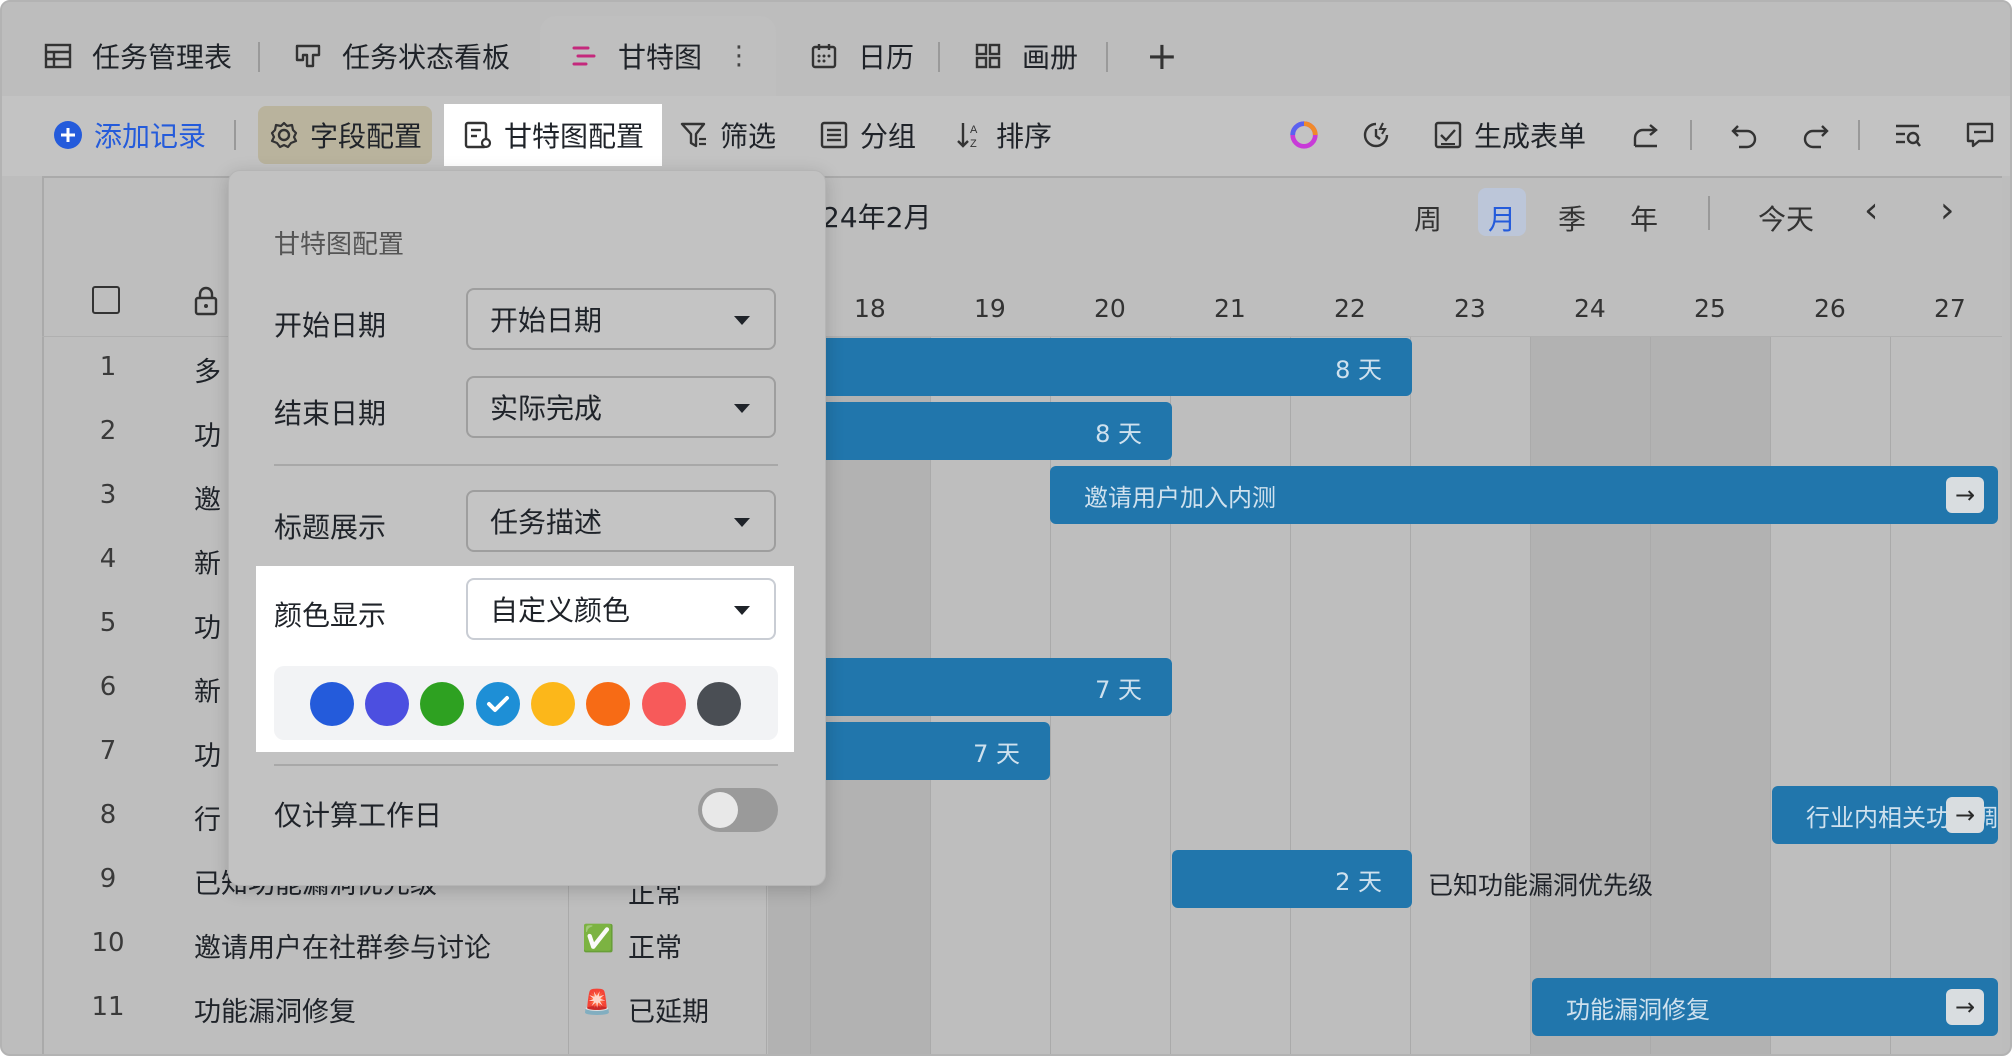 The image size is (2012, 1056). What do you see at coordinates (1572, 218) in the screenshot?
I see `view-quarter: 季` at bounding box center [1572, 218].